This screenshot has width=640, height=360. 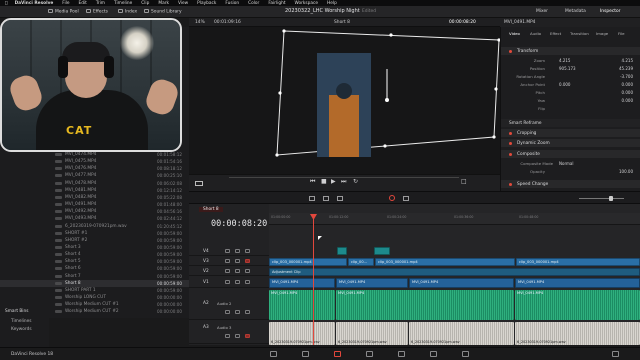 What do you see at coordinates (570, 143) in the screenshot?
I see `dynamic-zoom-section: Dynamic Zoom` at bounding box center [570, 143].